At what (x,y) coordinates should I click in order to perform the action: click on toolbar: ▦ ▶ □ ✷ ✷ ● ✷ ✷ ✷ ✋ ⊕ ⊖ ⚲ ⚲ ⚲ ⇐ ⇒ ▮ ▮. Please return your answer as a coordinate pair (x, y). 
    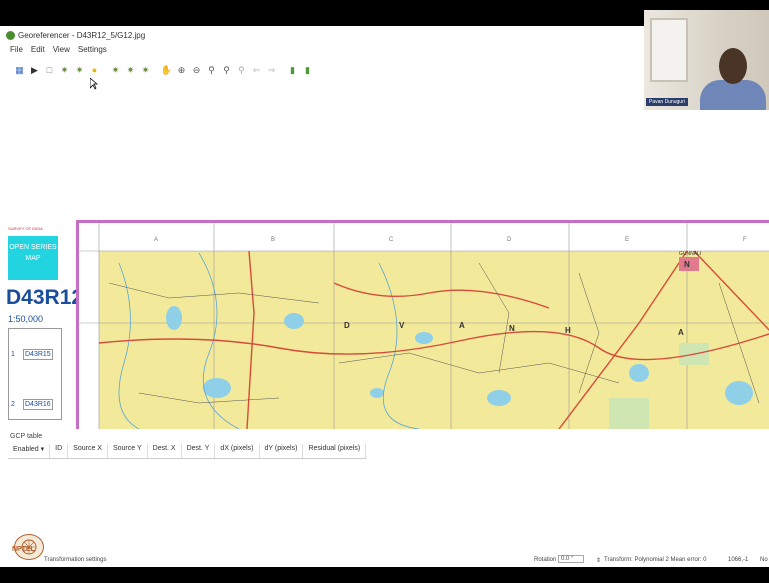
    Looking at the image, I should click on (165, 70).